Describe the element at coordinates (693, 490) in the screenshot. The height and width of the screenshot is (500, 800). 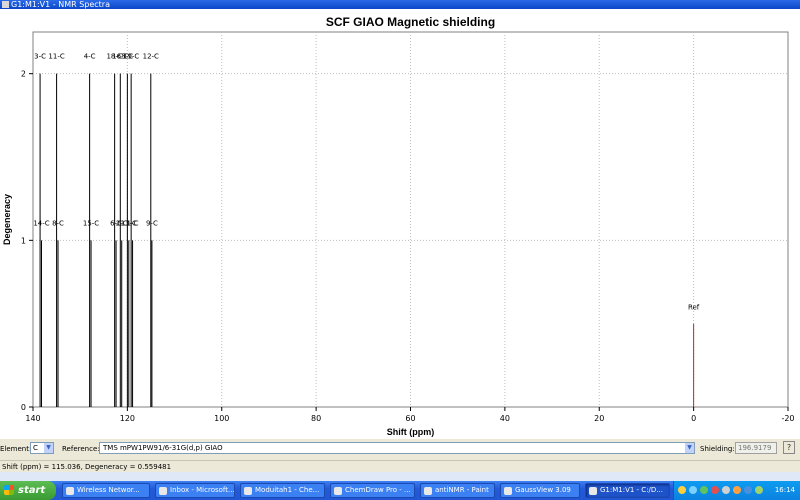
I see `network-tray-icon` at that location.